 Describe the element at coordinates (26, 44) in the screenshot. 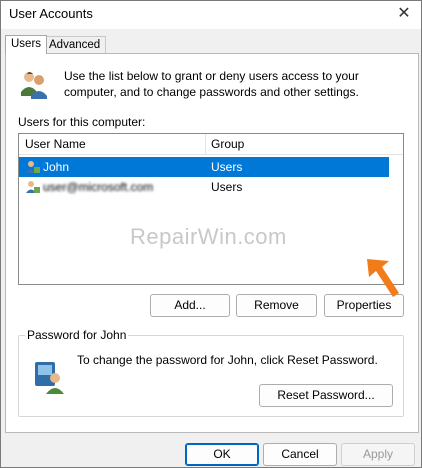

I see `tab-users: Users` at that location.